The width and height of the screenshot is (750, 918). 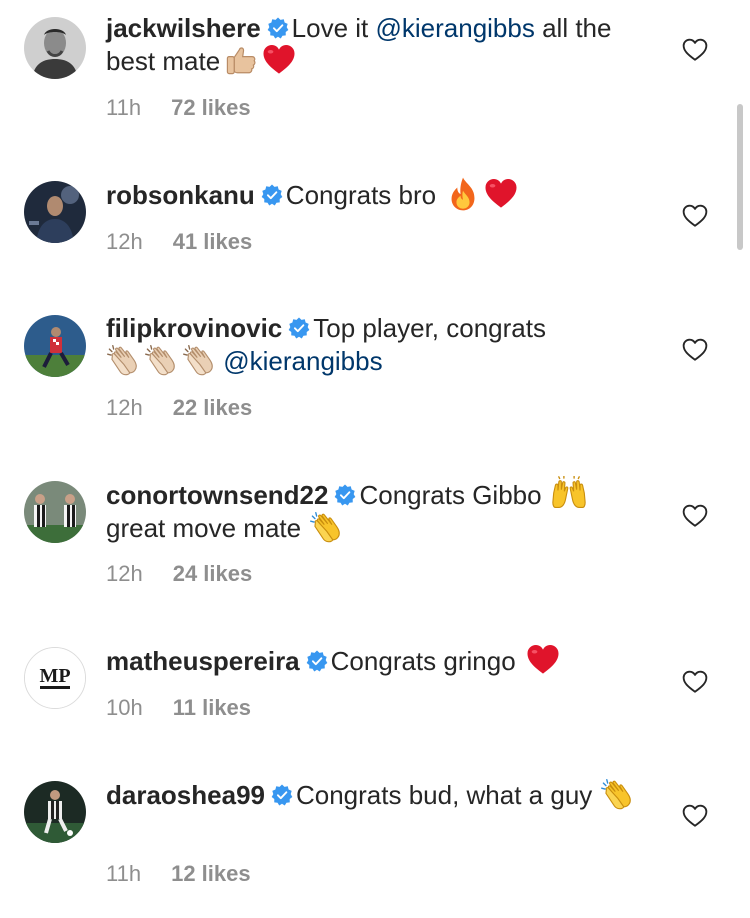 What do you see at coordinates (463, 194) in the screenshot?
I see `fire-emoji-icon` at bounding box center [463, 194].